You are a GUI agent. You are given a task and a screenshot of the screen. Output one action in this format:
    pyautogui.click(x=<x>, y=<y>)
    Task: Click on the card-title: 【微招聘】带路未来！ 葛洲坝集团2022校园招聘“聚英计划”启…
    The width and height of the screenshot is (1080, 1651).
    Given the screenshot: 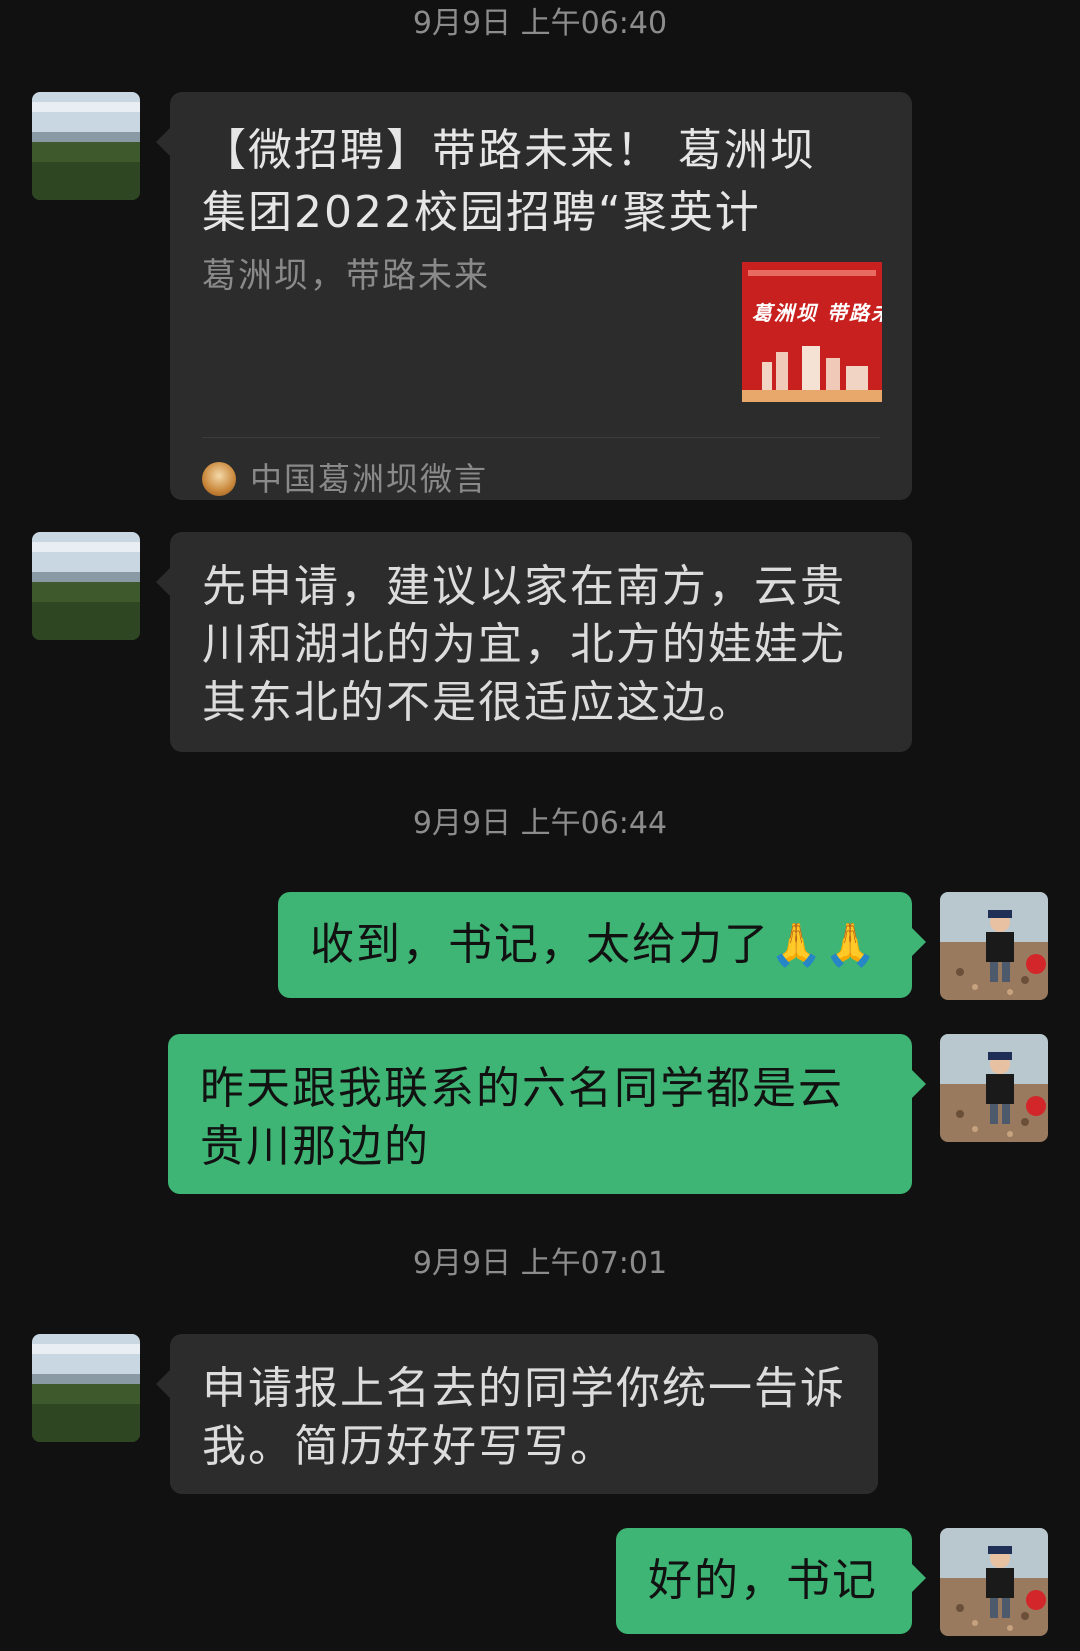 What is the action you would take?
    pyautogui.click(x=509, y=181)
    